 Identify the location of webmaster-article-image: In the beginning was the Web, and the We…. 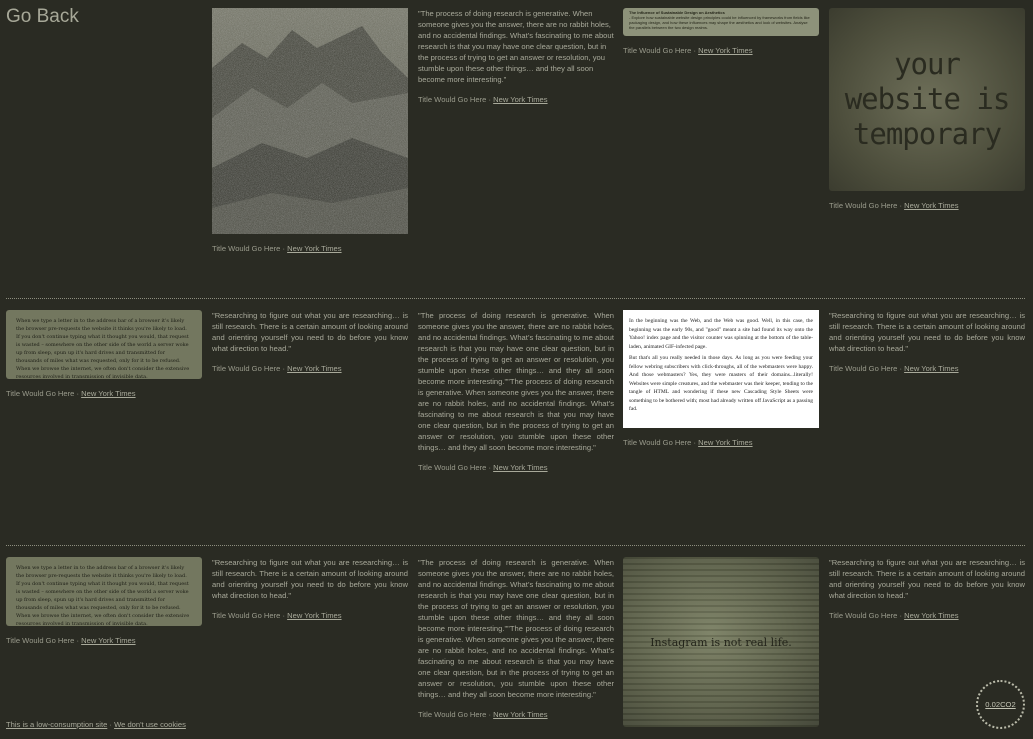
(721, 369).